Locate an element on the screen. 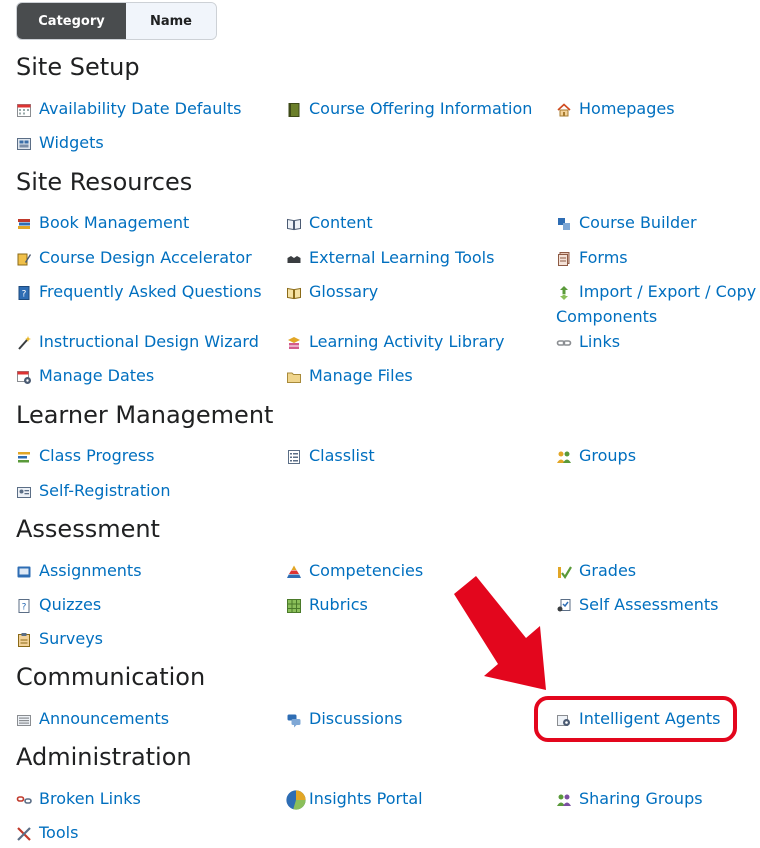 This screenshot has height=848, width=760. clipboard-icon is located at coordinates (24, 640).